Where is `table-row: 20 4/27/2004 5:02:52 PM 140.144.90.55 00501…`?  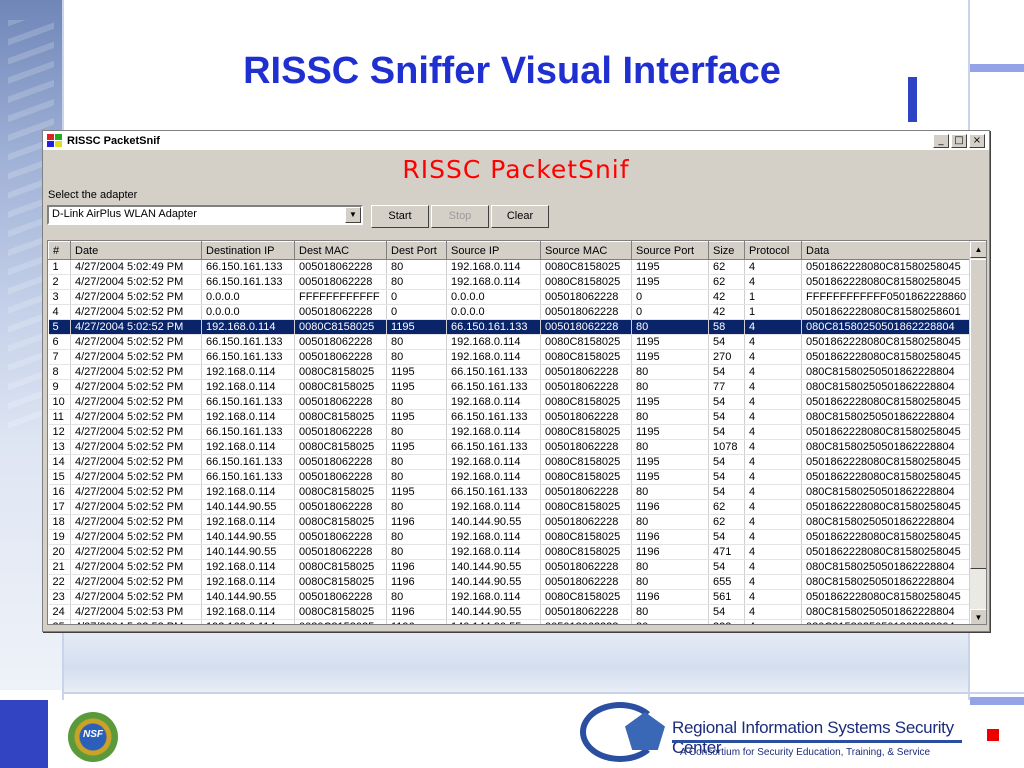 table-row: 20 4/27/2004 5:02:52 PM 140.144.90.55 00501… is located at coordinates (509, 552).